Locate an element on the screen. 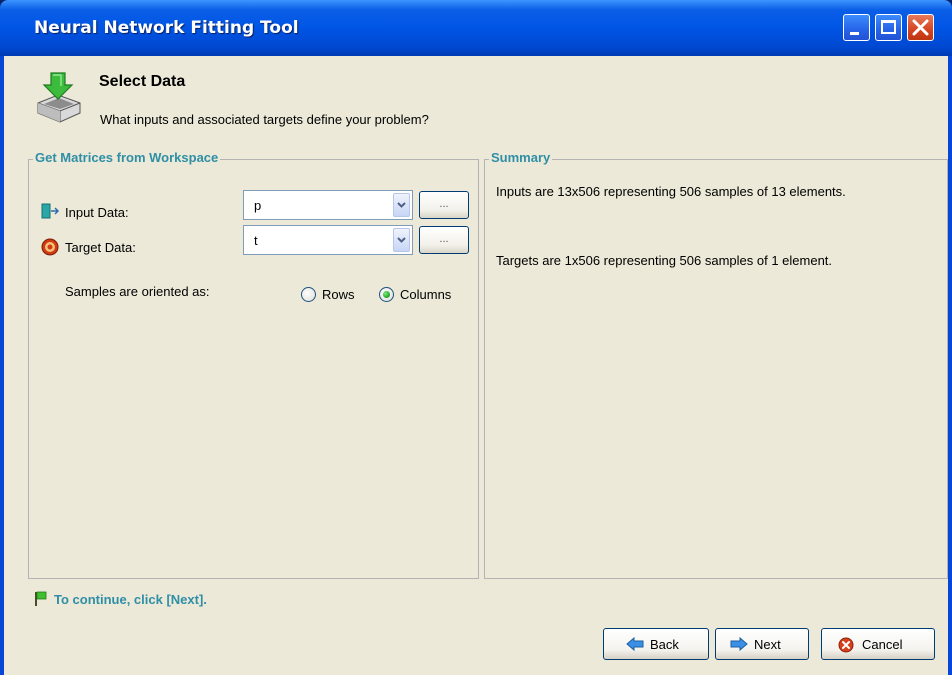  back-button-label: Back is located at coordinates (664, 644).